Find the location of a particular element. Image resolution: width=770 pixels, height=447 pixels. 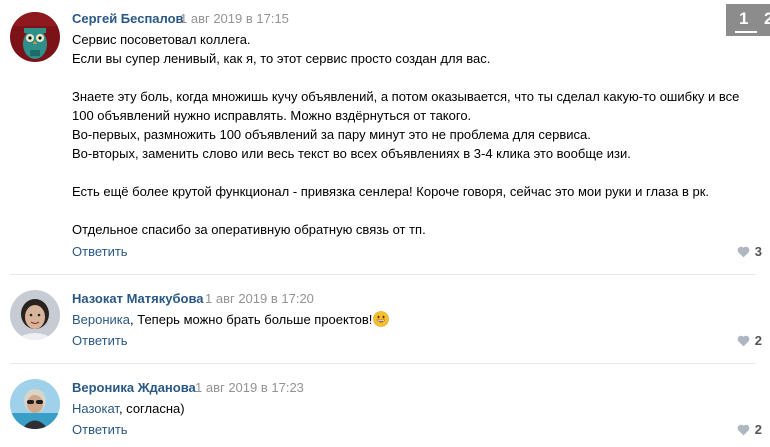

like-count: 3 is located at coordinates (758, 251).